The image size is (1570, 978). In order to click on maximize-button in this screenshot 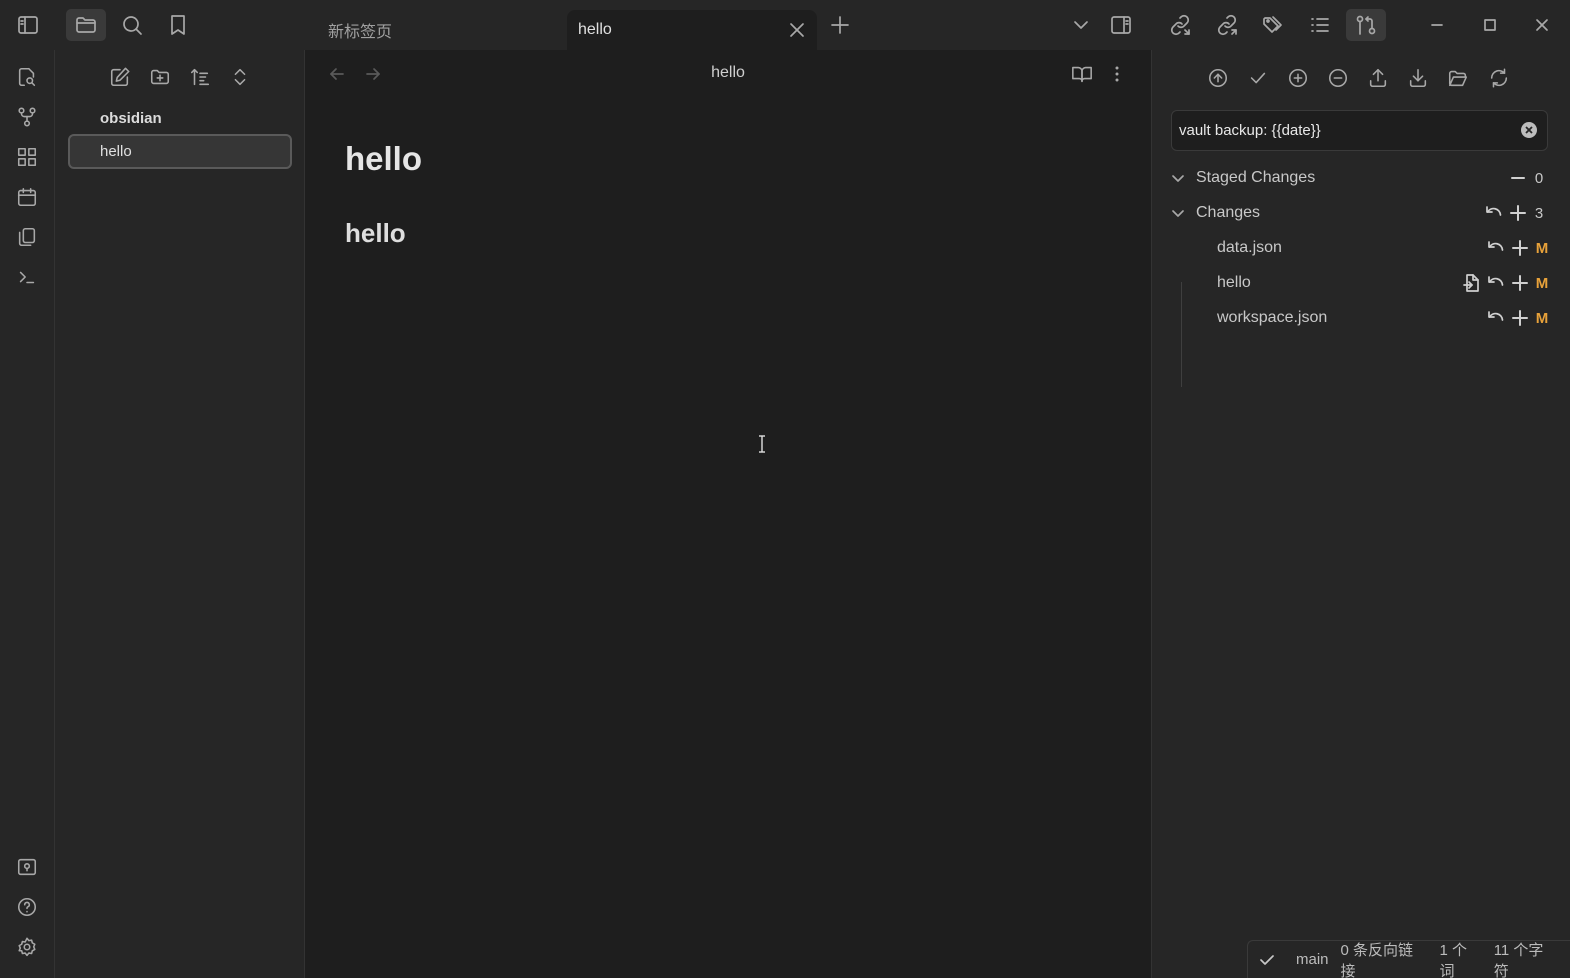, I will do `click(1490, 25)`.